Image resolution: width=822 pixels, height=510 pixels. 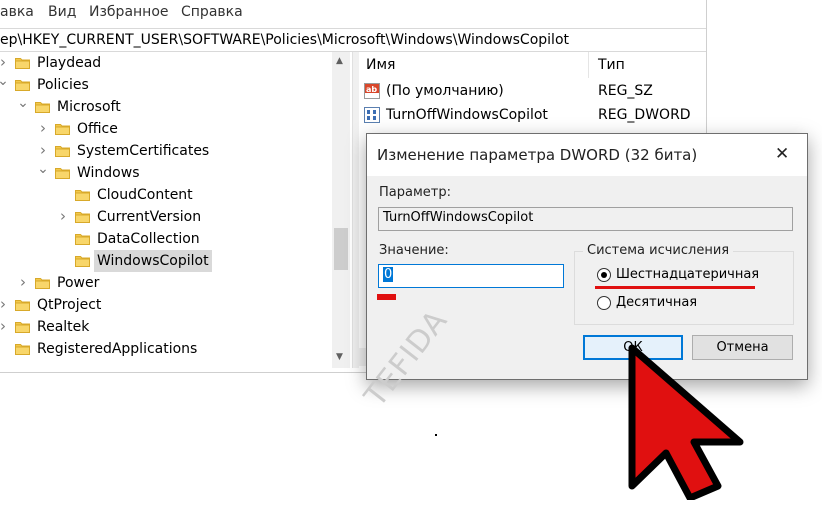 I want to click on tree-item-systemcertificates: › SystemCertificates, so click(x=188, y=151).